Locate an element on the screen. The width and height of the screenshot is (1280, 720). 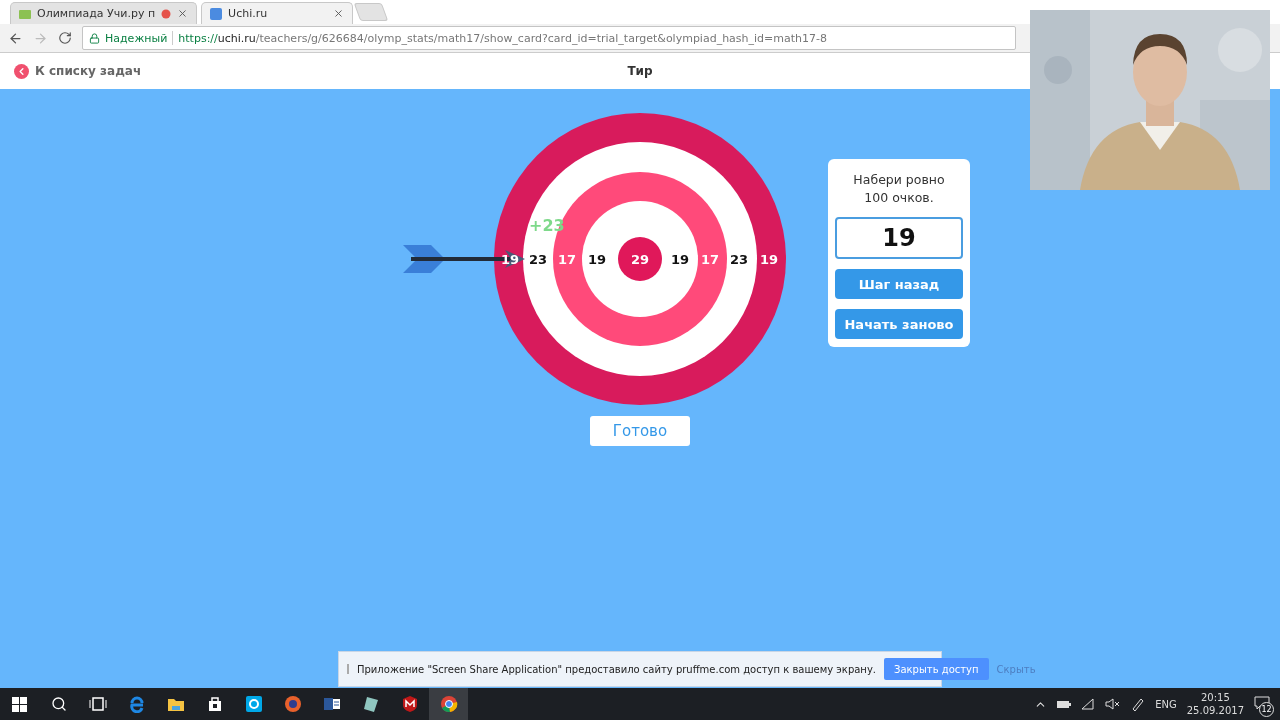
skype-icon is located at coordinates (253, 704).